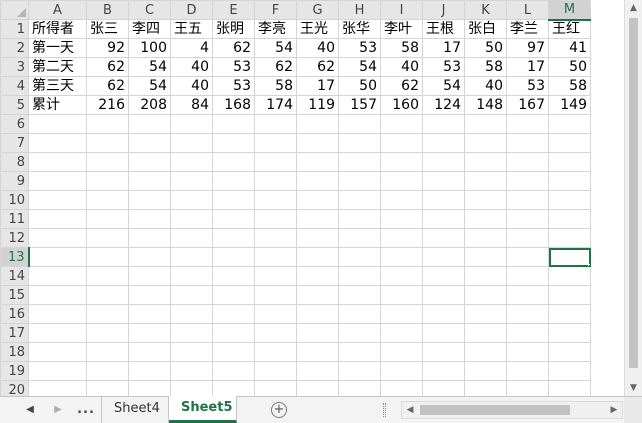  Describe the element at coordinates (57, 162) in the screenshot. I see `cell-a8` at that location.